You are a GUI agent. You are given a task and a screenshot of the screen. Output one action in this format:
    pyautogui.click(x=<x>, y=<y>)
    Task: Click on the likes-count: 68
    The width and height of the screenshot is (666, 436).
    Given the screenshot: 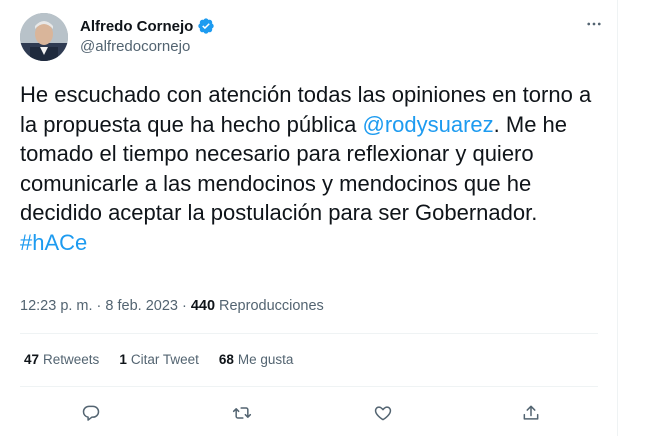 What is the action you would take?
    pyautogui.click(x=226, y=359)
    